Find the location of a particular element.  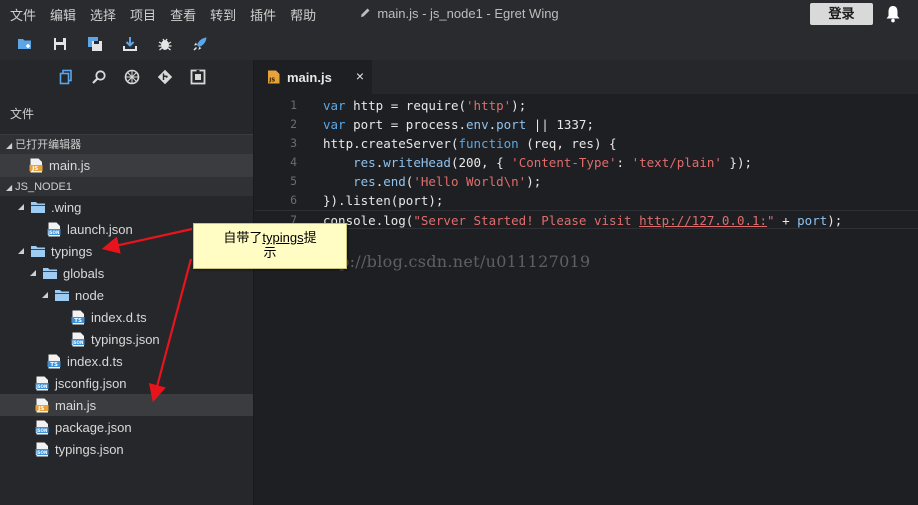

code-token: function is located at coordinates (488, 143).